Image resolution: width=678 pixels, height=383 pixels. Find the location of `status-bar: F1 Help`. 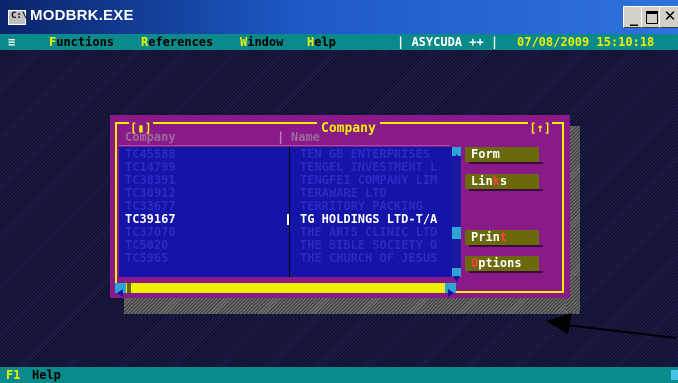

status-bar: F1 Help is located at coordinates (339, 375).